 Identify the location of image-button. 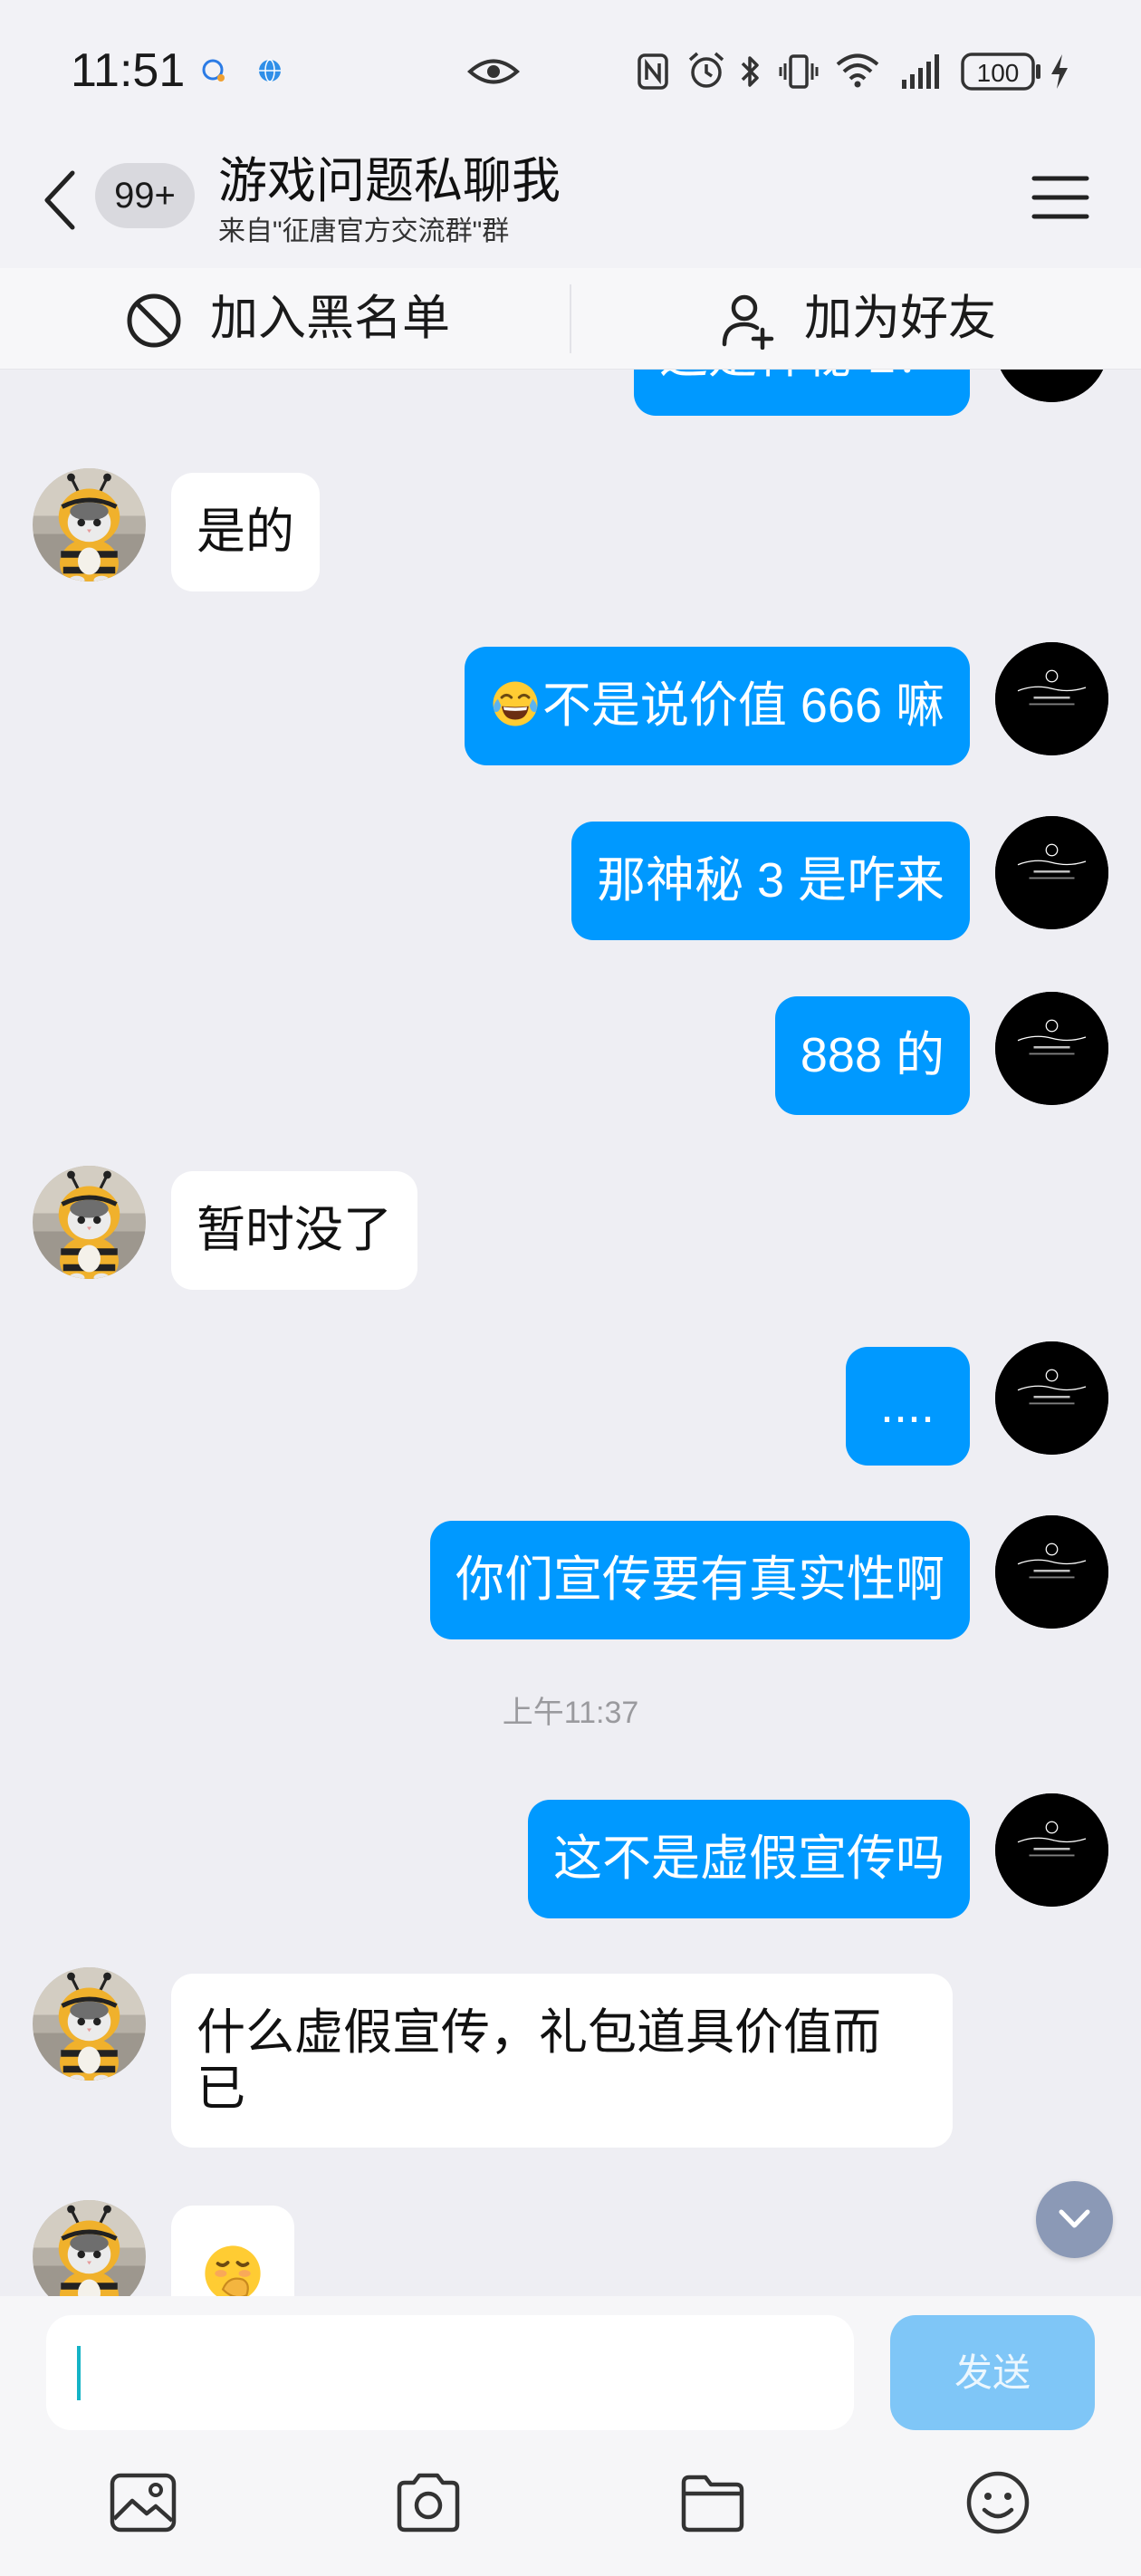
(143, 2502).